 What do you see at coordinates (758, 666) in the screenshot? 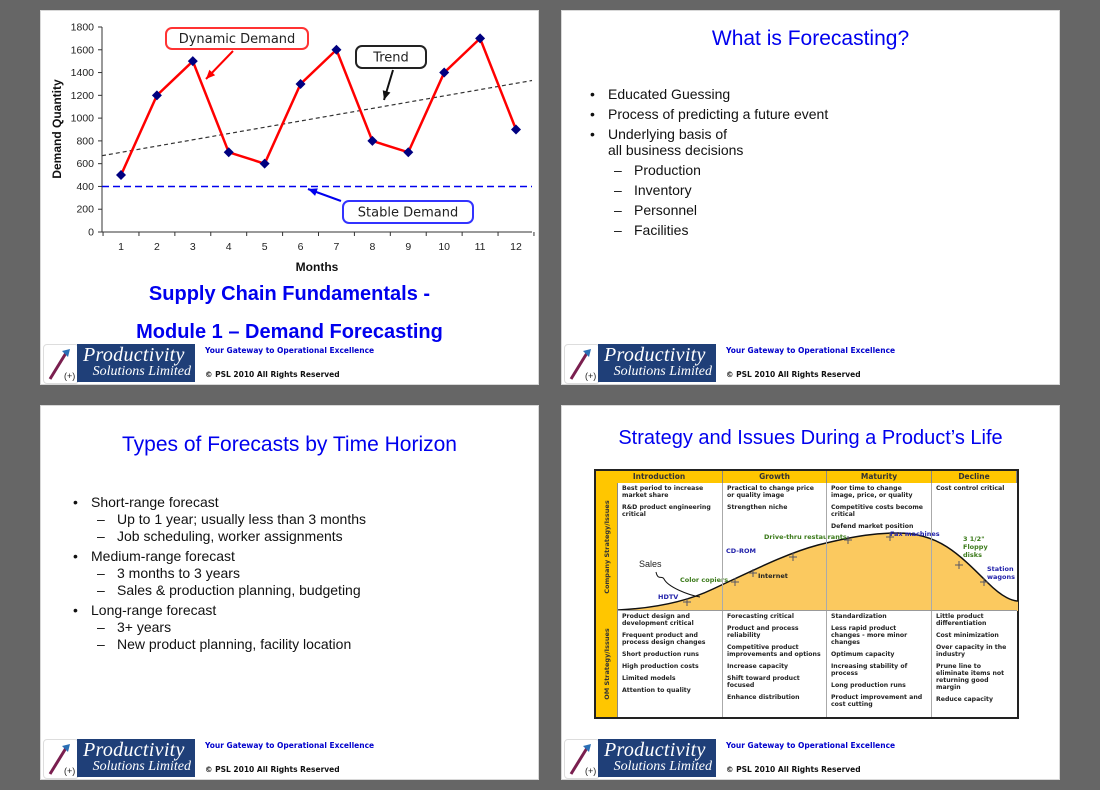
I see `cell-item: Increase capacity` at bounding box center [758, 666].